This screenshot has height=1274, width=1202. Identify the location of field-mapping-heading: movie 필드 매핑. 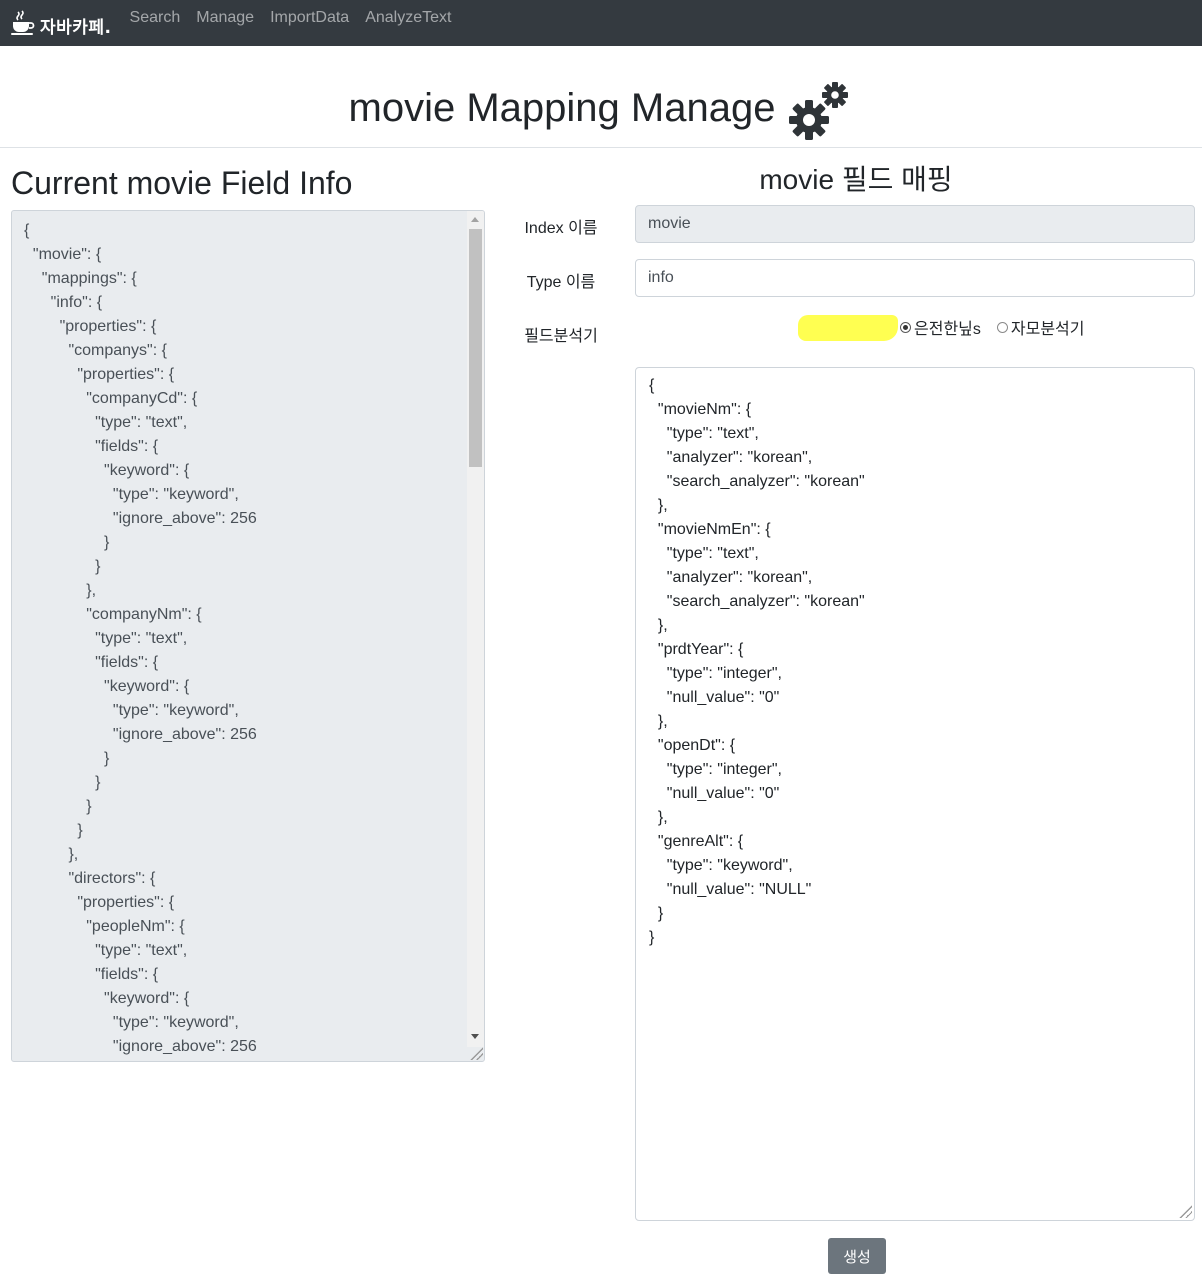
(856, 179).